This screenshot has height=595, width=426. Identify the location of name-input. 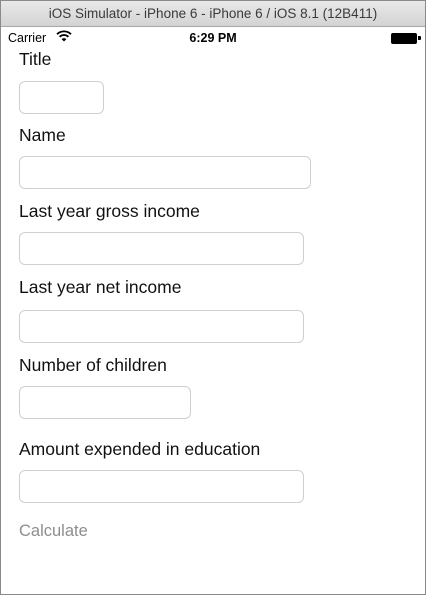
(165, 172).